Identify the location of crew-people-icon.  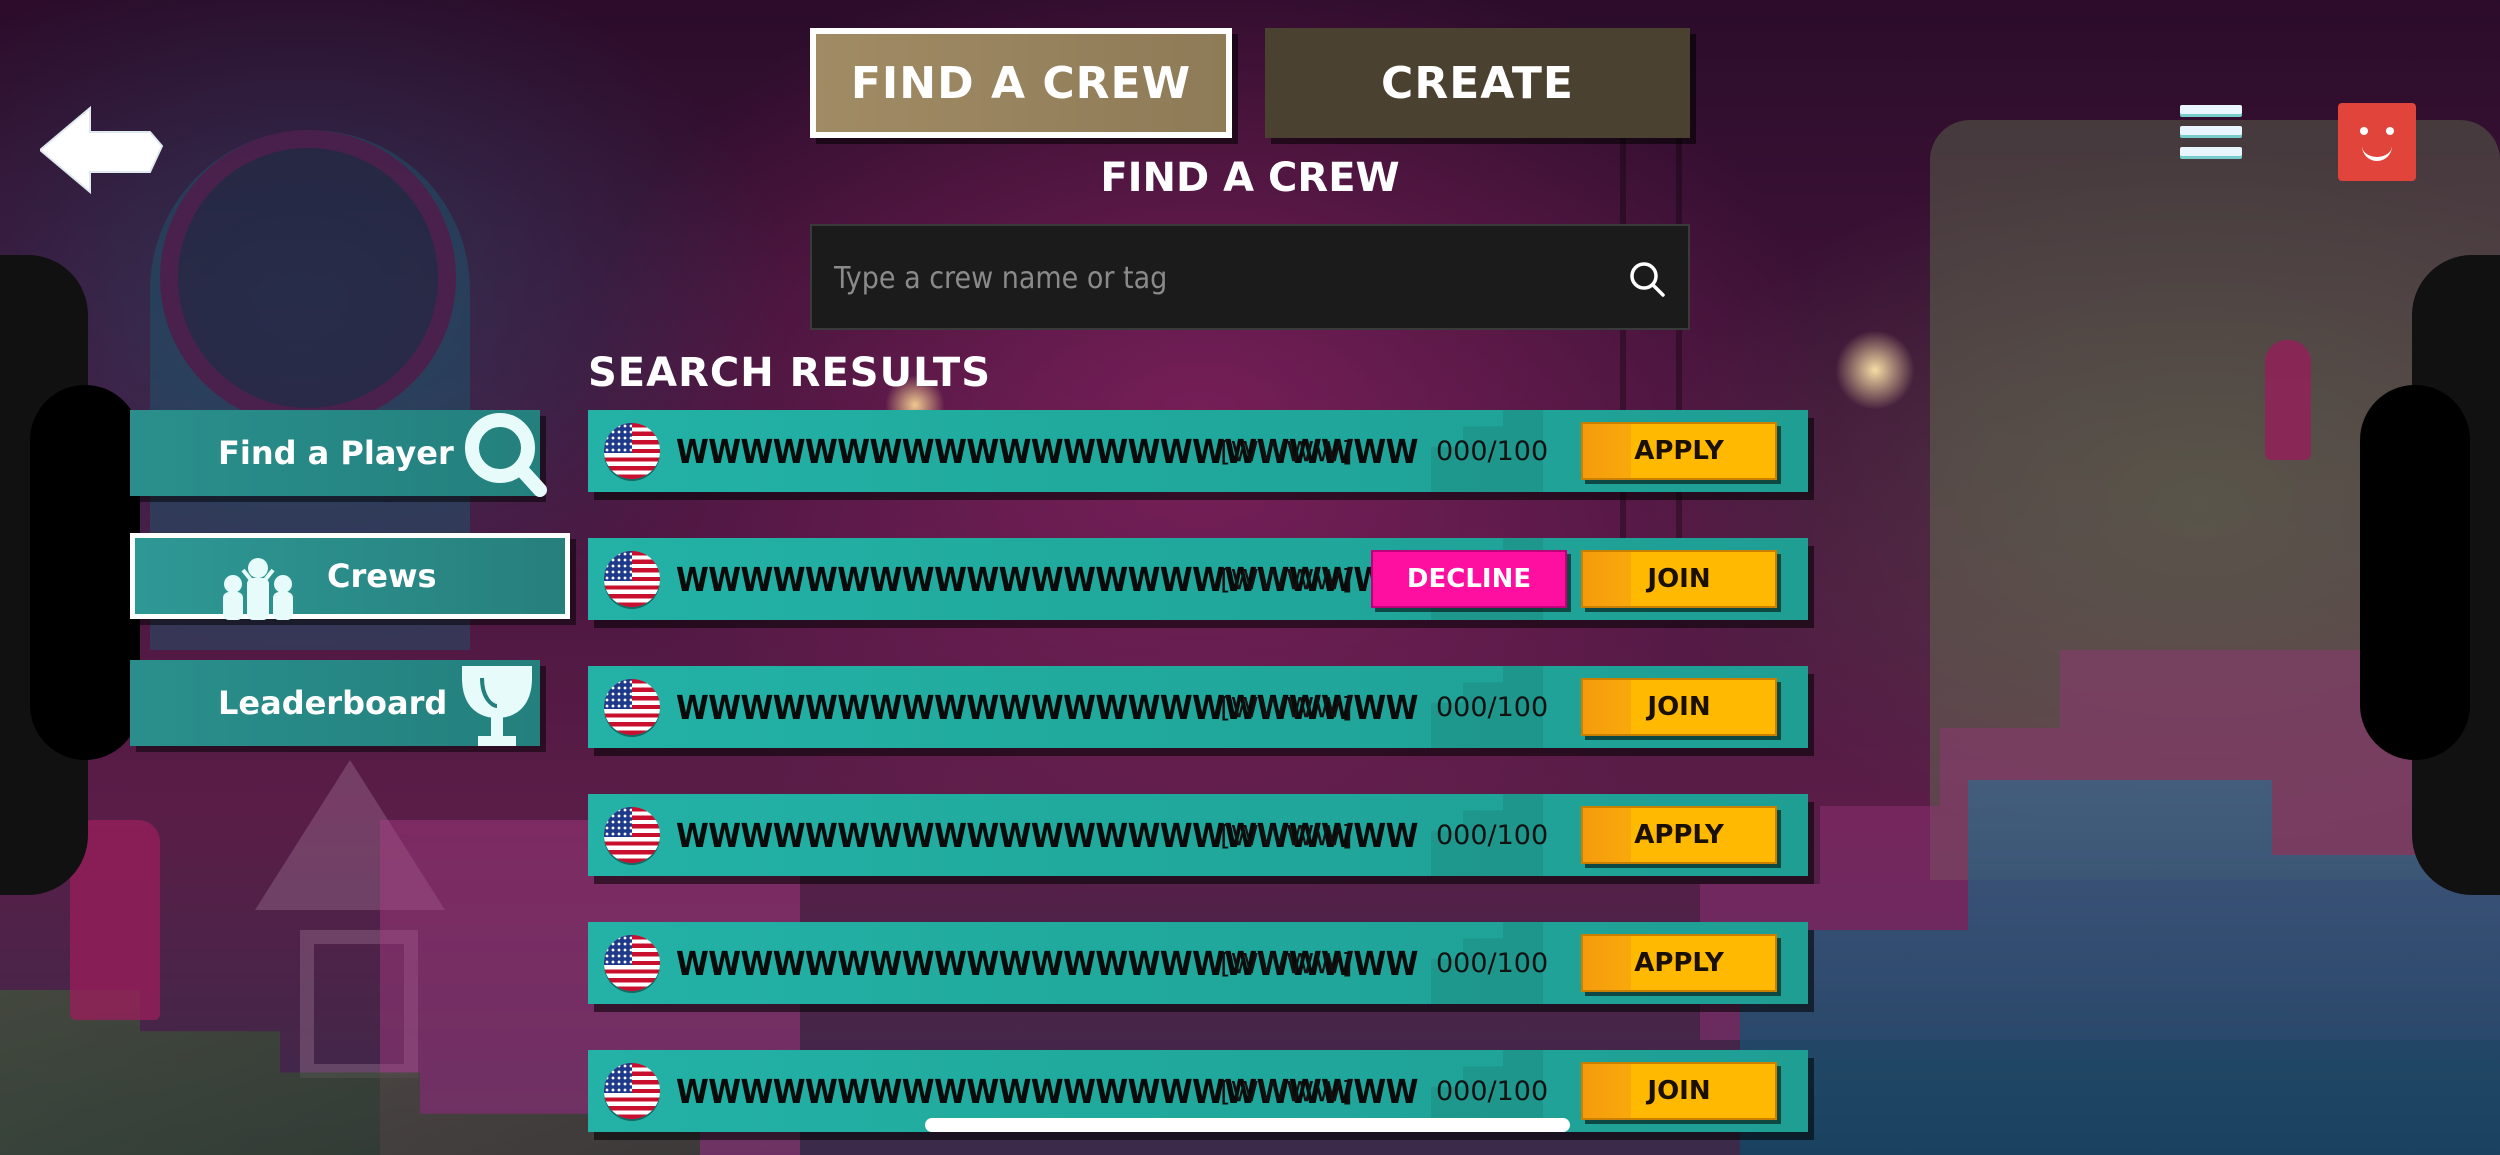
(258, 589).